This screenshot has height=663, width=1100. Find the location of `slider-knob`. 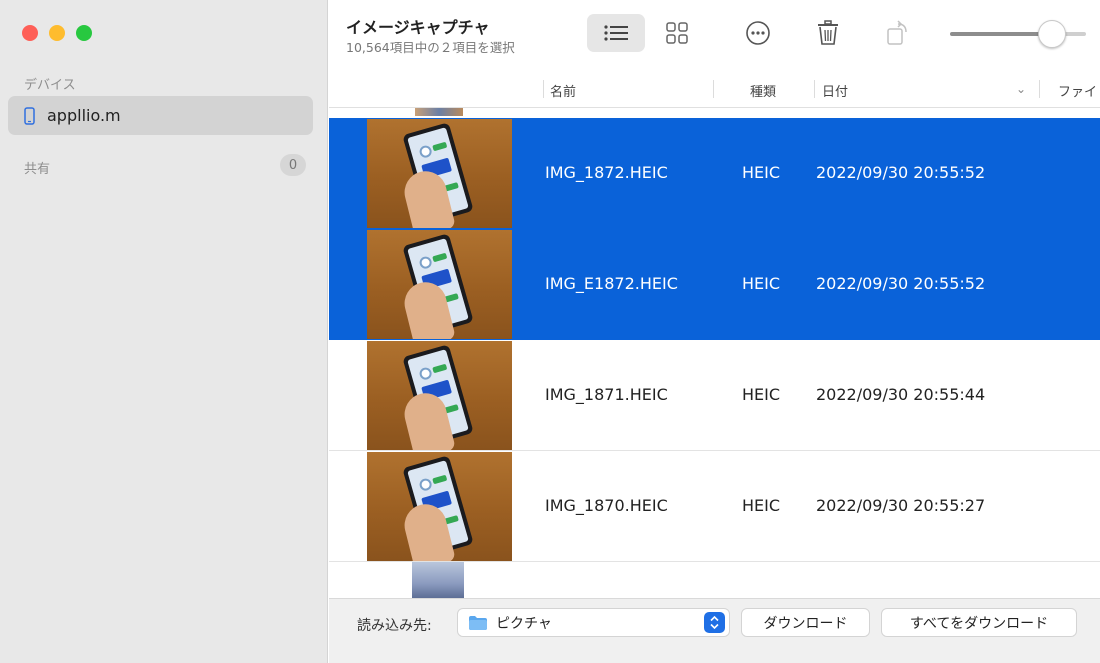

slider-knob is located at coordinates (1052, 34).